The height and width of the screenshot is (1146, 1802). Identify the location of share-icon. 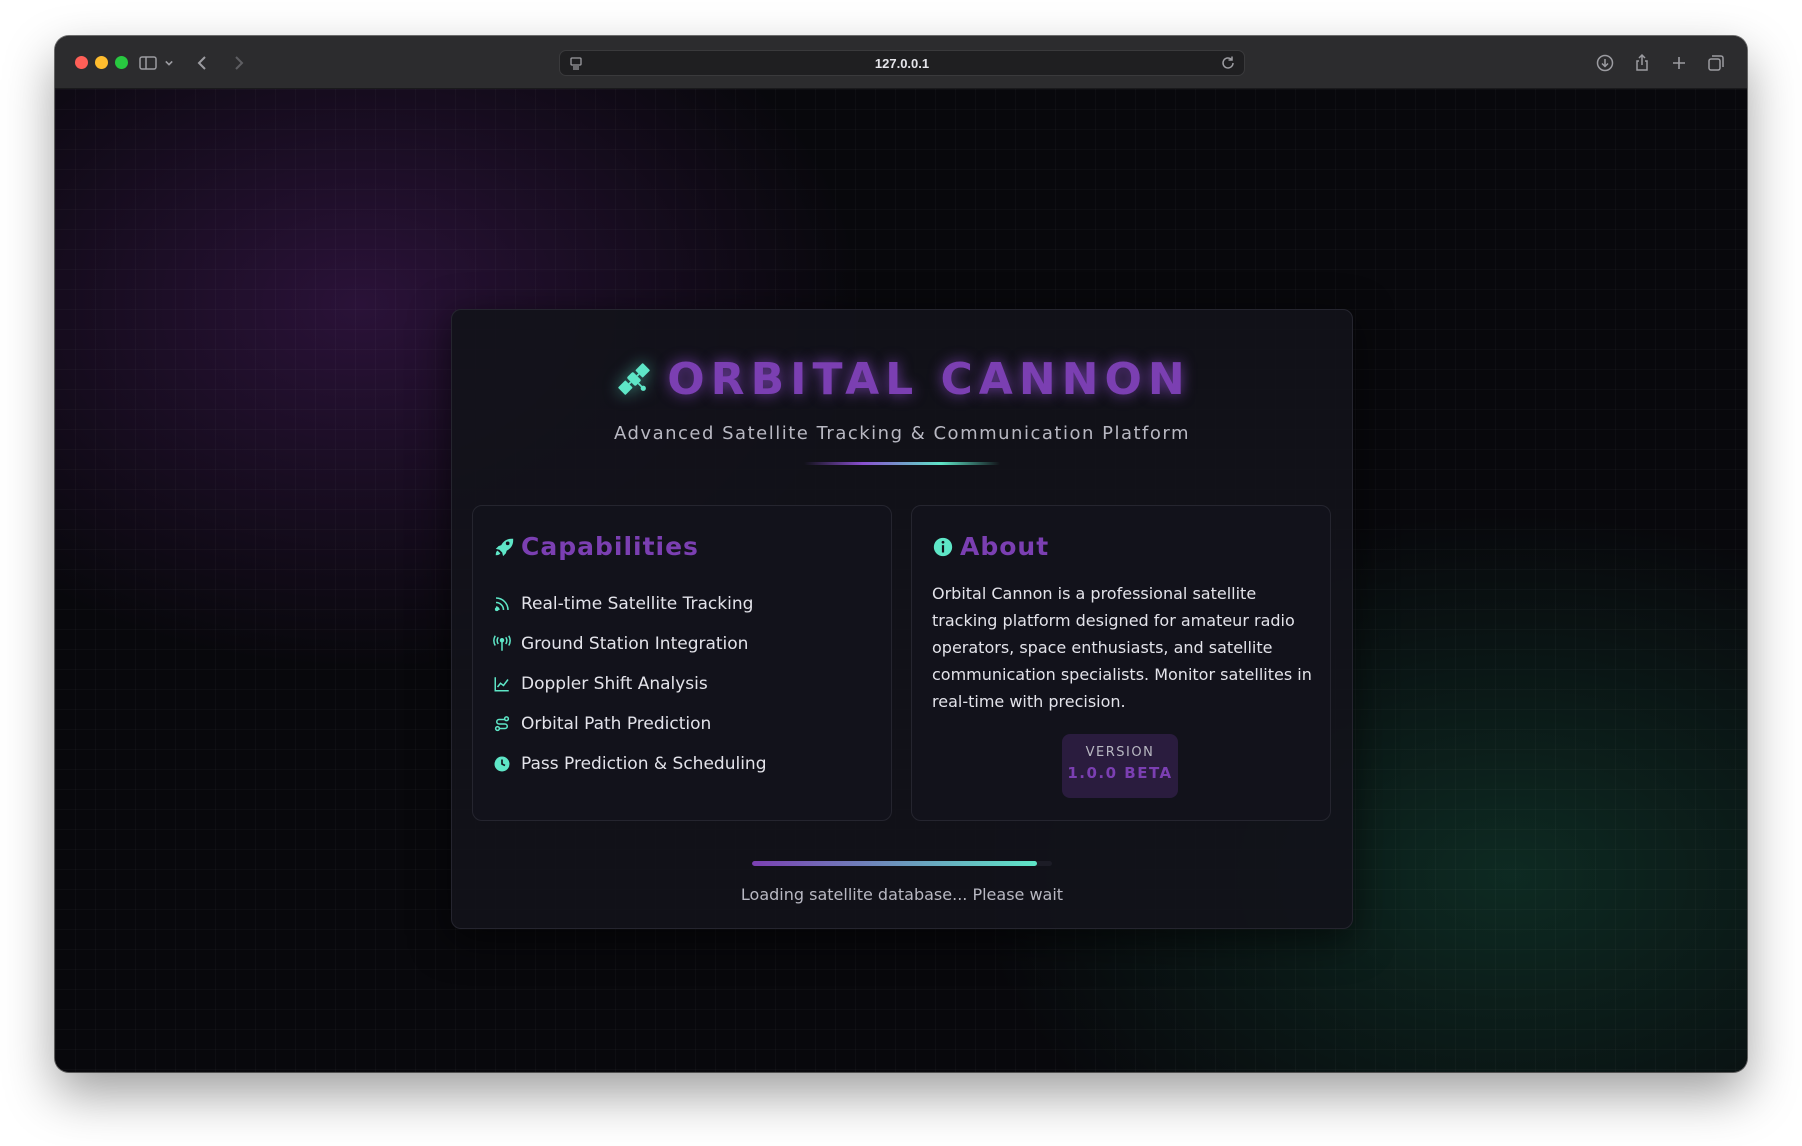
(1642, 63).